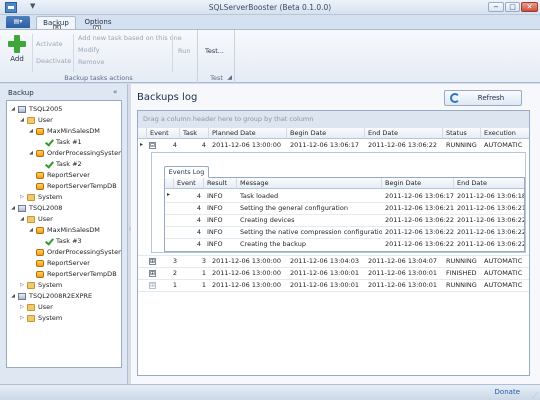 The height and width of the screenshot is (400, 540). I want to click on column-header-task: Task, so click(194, 133).